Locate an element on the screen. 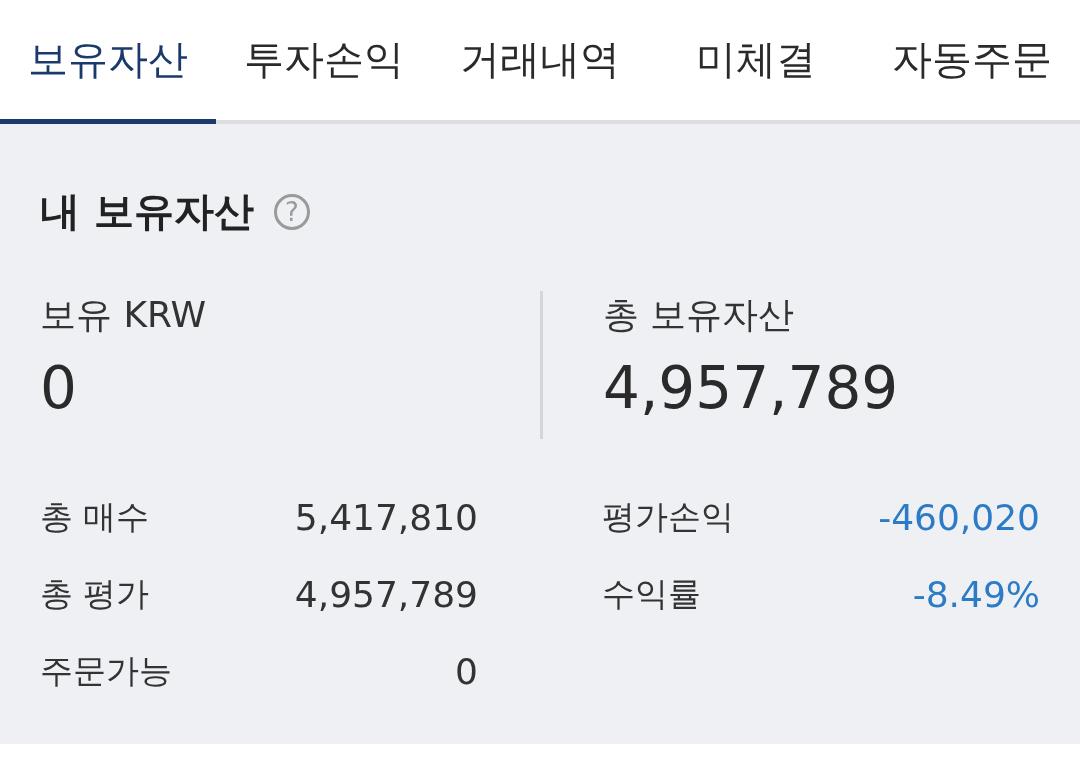  stat-value: 0 is located at coordinates (466, 671).